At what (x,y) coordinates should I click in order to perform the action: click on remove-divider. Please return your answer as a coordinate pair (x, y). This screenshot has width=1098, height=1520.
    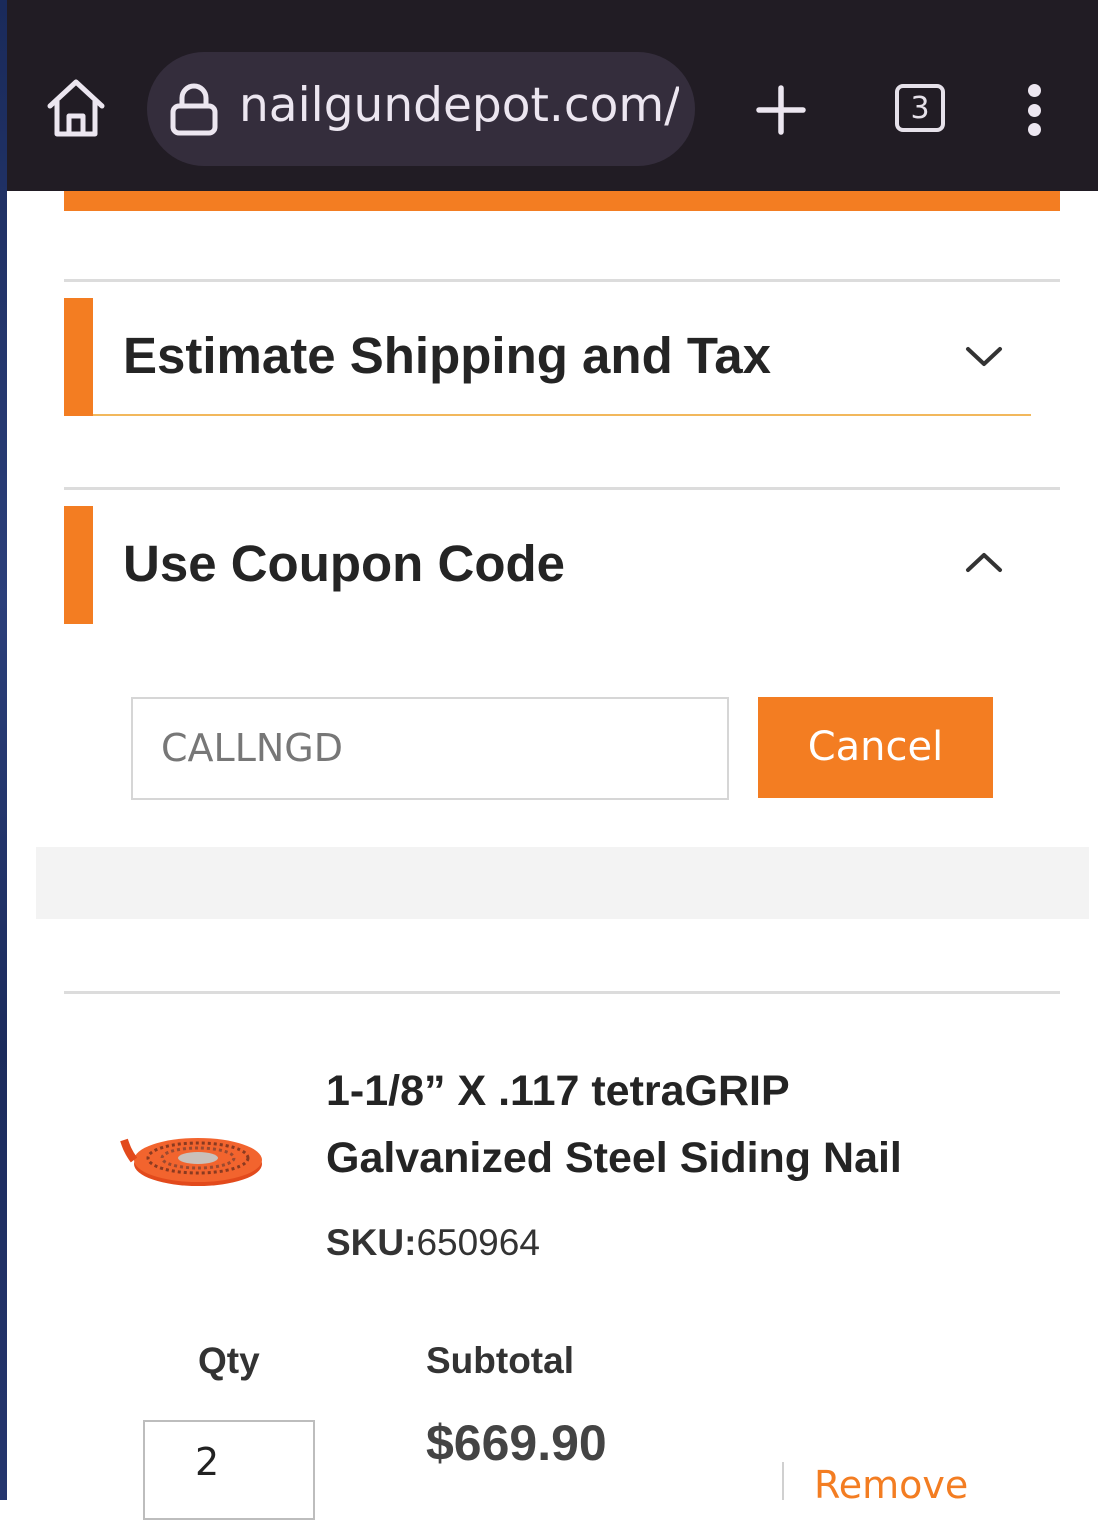
    Looking at the image, I should click on (783, 1481).